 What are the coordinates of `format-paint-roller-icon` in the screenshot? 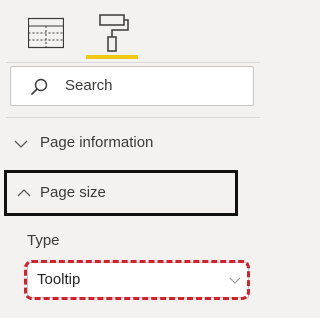 It's located at (114, 33).